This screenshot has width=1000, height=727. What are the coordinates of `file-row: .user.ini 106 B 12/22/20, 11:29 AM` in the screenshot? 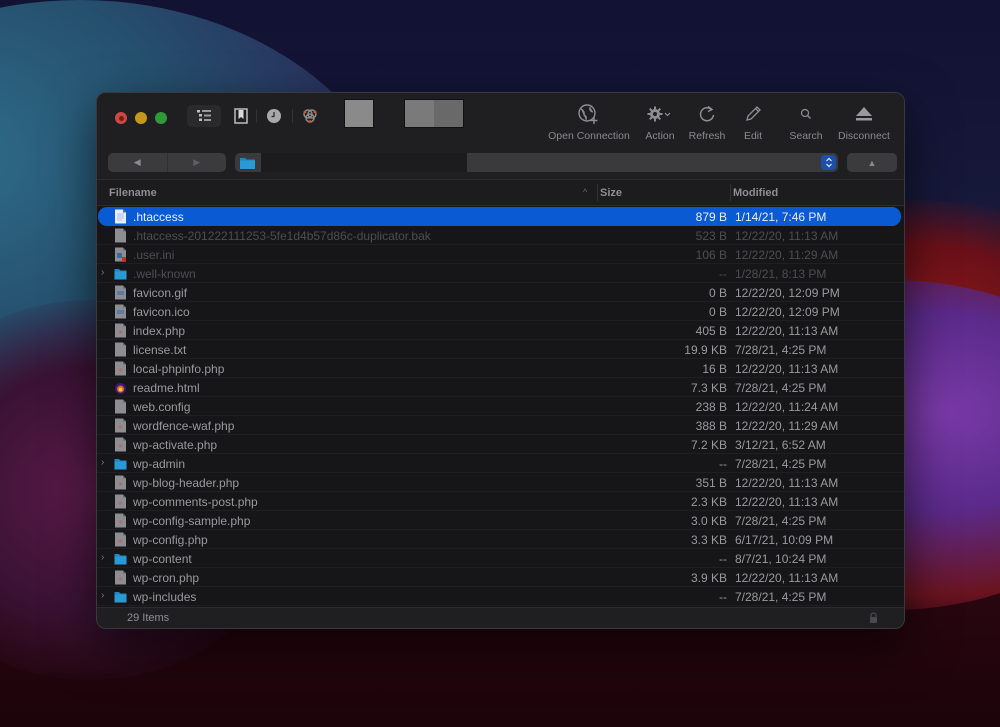 It's located at (500, 254).